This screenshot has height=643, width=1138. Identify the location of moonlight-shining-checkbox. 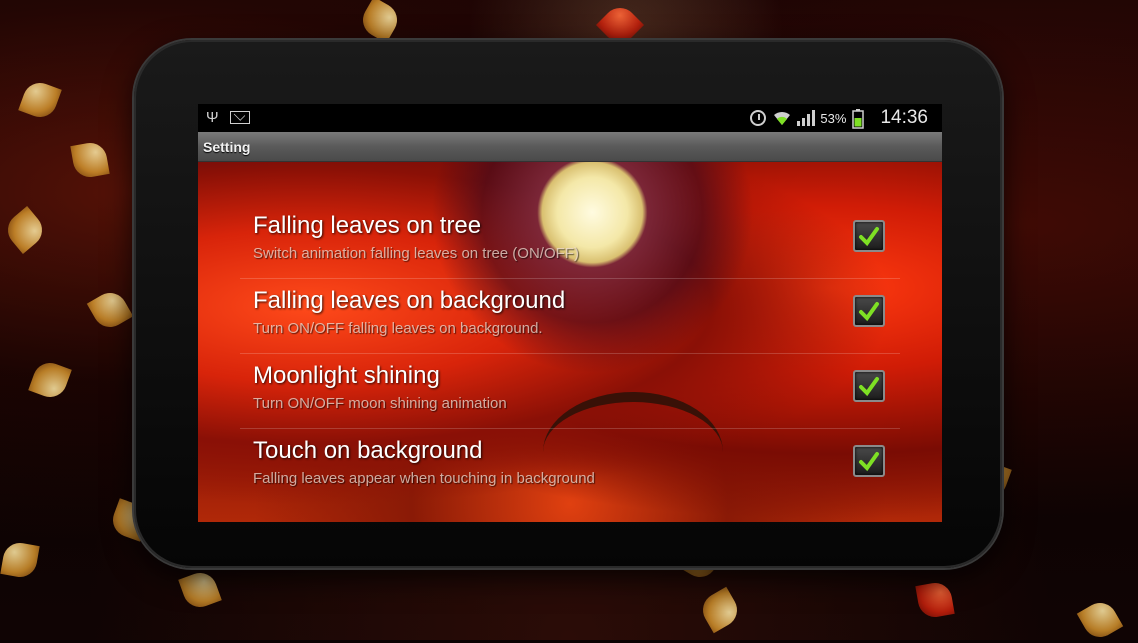
(869, 386).